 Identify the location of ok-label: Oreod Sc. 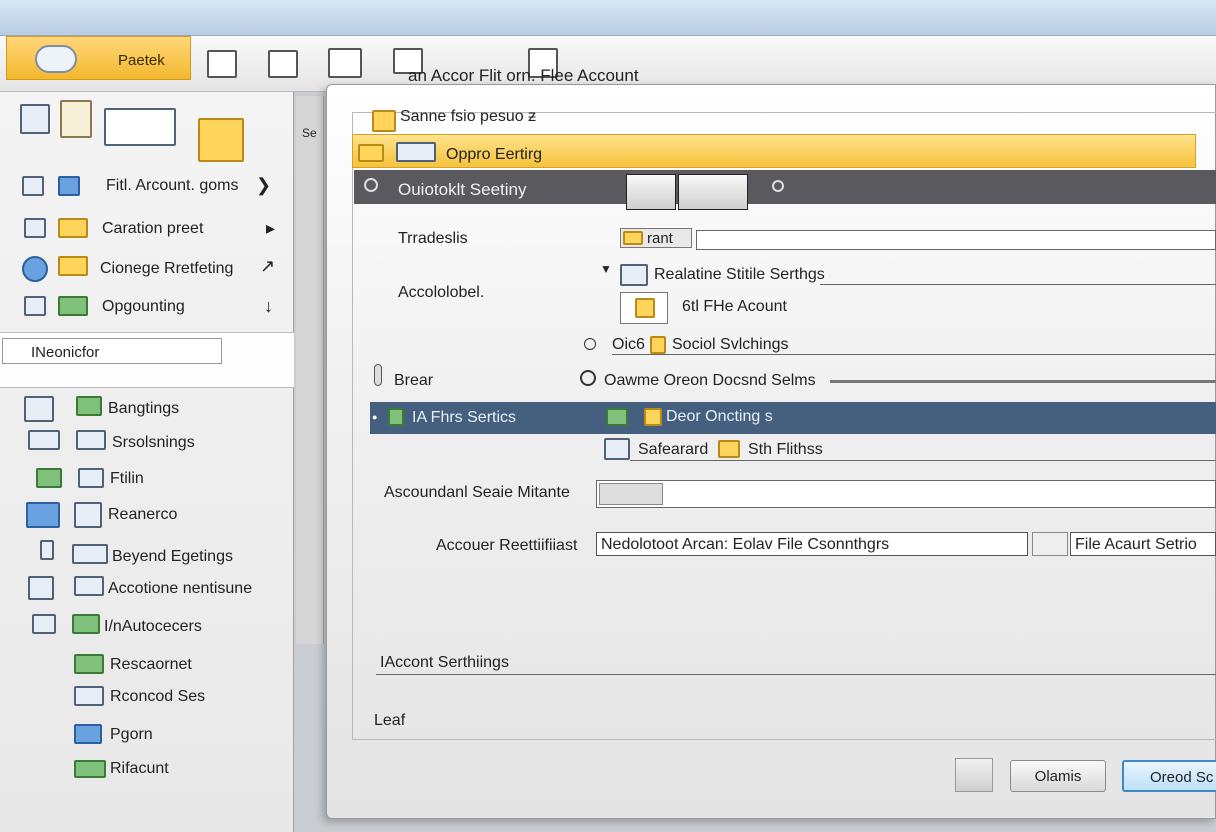
(1182, 777).